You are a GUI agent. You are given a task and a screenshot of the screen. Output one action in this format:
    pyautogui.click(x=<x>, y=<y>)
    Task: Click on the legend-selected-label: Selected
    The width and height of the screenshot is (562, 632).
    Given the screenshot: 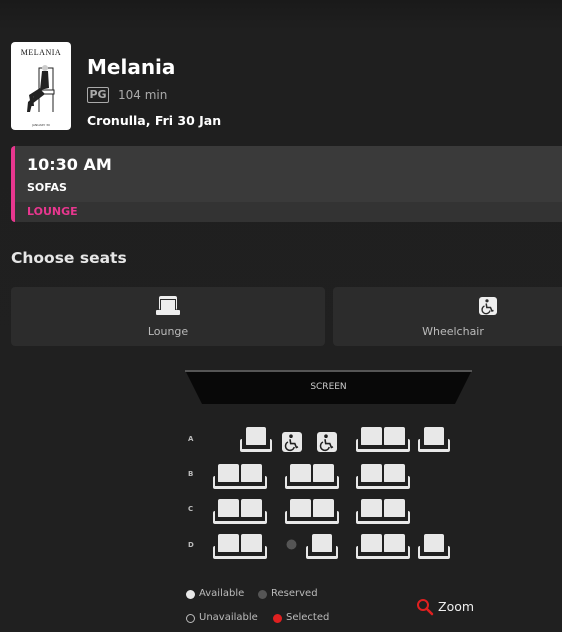 What is the action you would take?
    pyautogui.click(x=308, y=617)
    